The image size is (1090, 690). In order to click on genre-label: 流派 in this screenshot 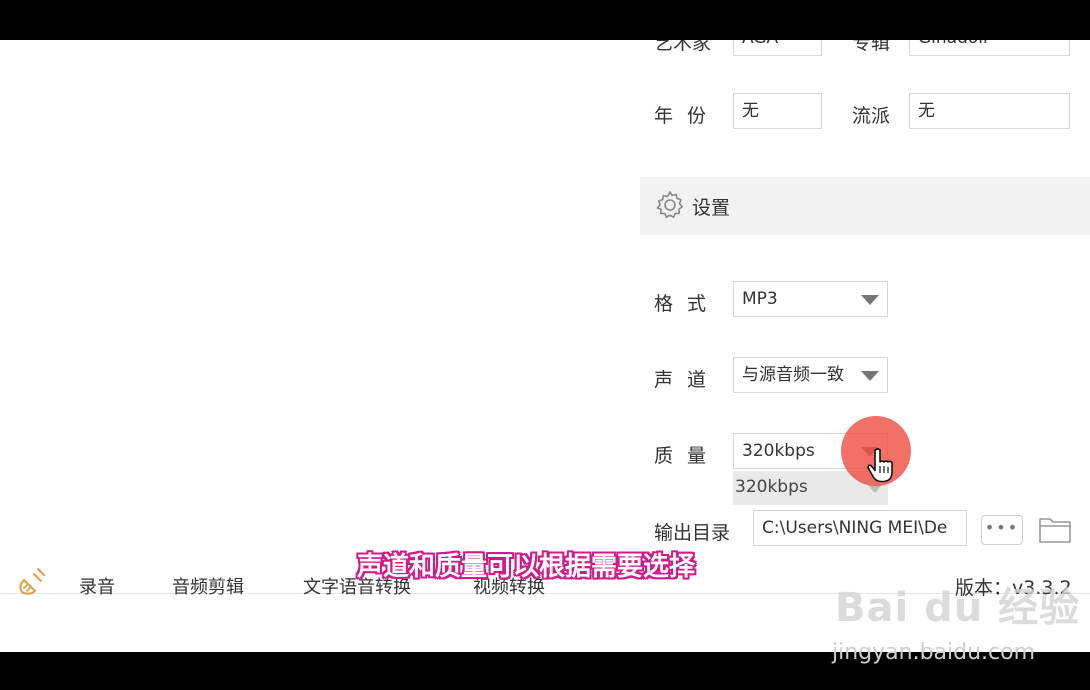, I will do `click(871, 116)`.